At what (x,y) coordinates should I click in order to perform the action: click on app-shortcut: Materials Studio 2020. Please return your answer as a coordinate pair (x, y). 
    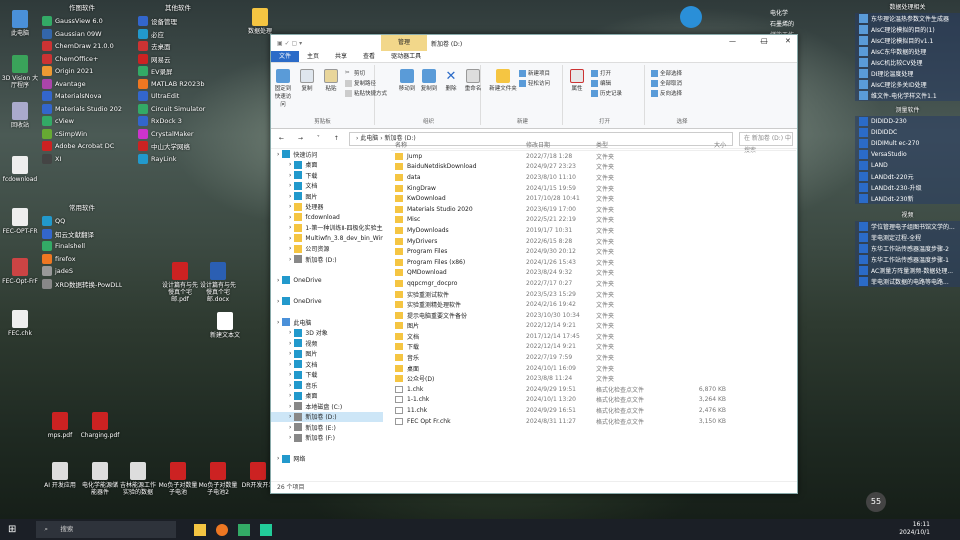
    Looking at the image, I should click on (82, 109).